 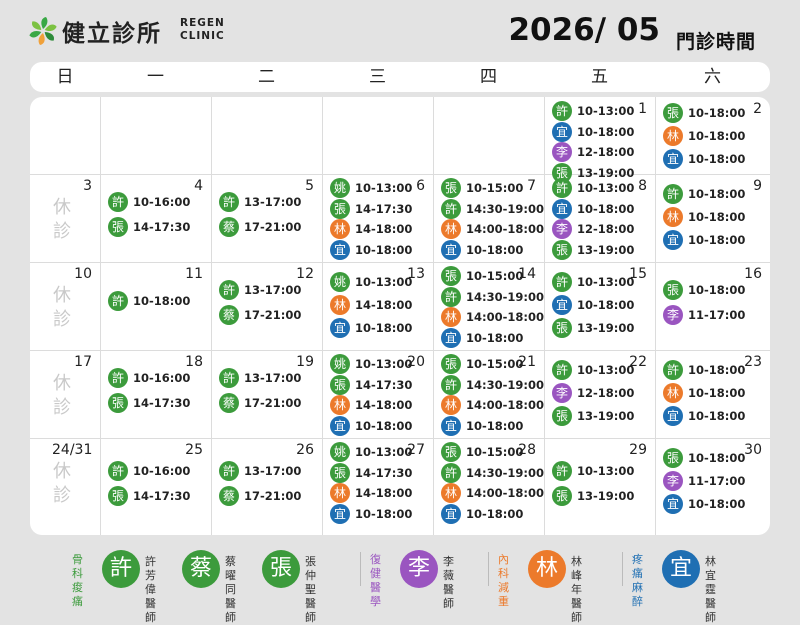 I want to click on legend-divider, so click(x=360, y=569).